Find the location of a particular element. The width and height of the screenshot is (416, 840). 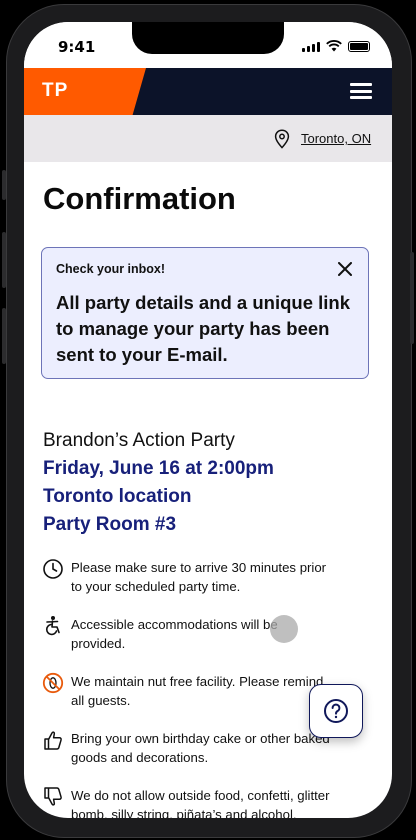

mute-switch is located at coordinates (4, 185).